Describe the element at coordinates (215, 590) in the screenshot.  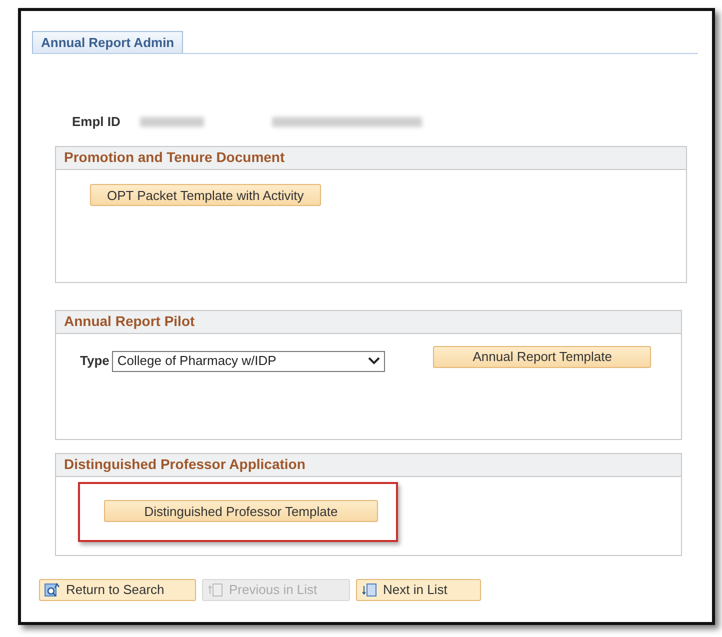
I see `list-up-icon` at that location.